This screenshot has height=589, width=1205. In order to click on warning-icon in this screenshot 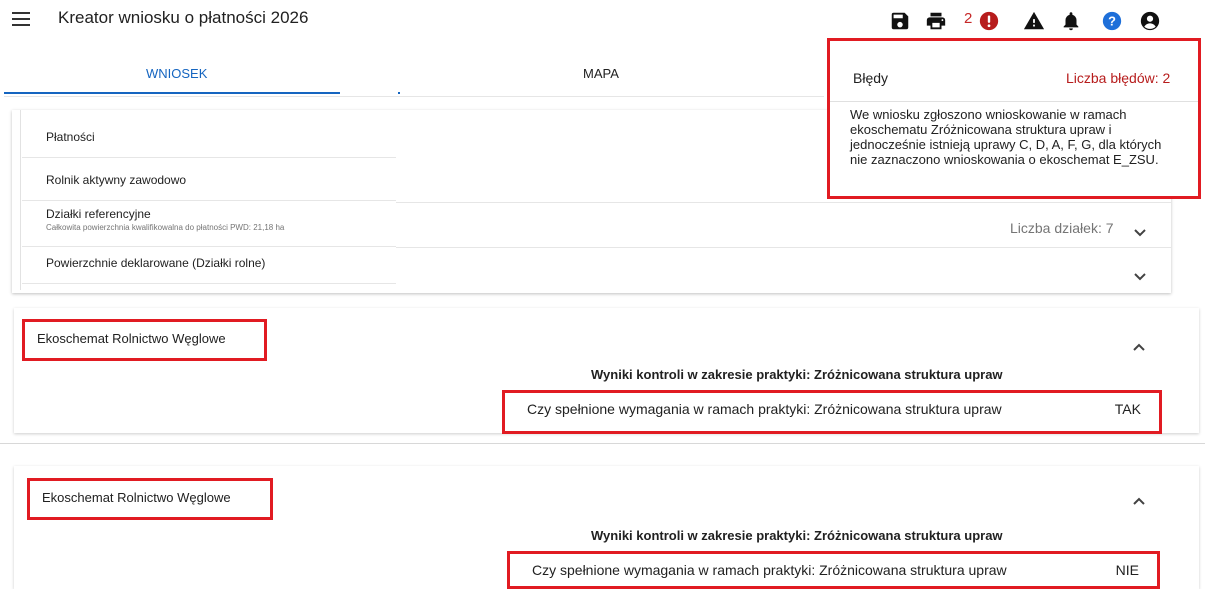, I will do `click(1034, 21)`.